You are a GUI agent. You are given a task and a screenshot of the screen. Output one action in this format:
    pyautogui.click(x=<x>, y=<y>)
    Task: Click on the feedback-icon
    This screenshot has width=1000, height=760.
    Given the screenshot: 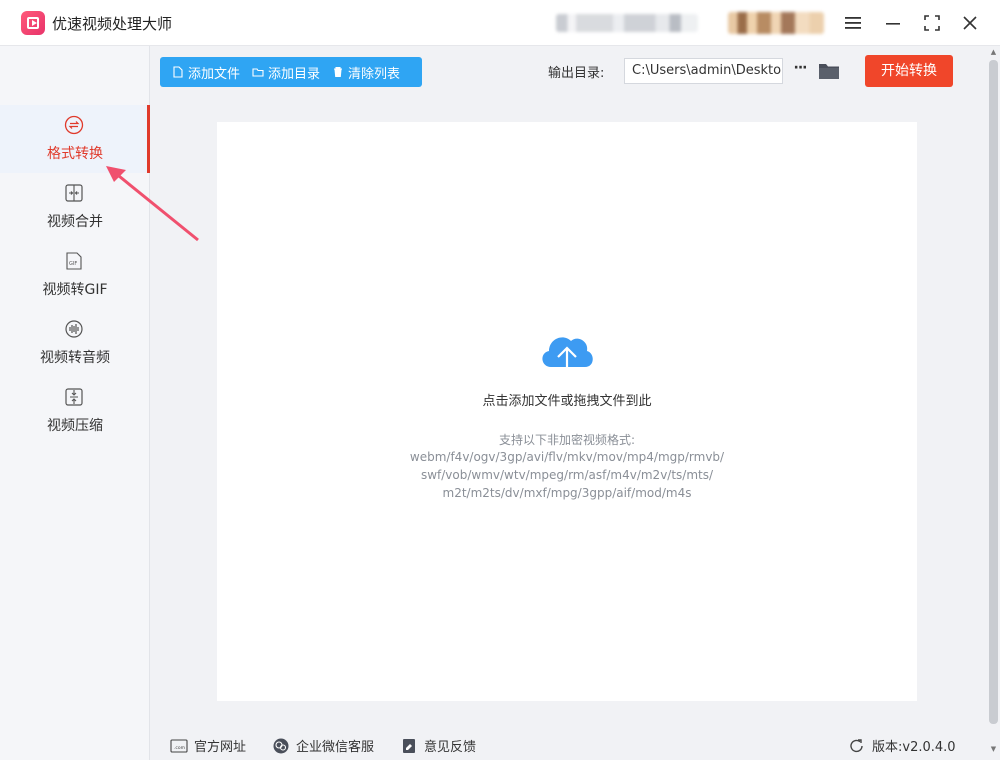 What is the action you would take?
    pyautogui.click(x=409, y=745)
    